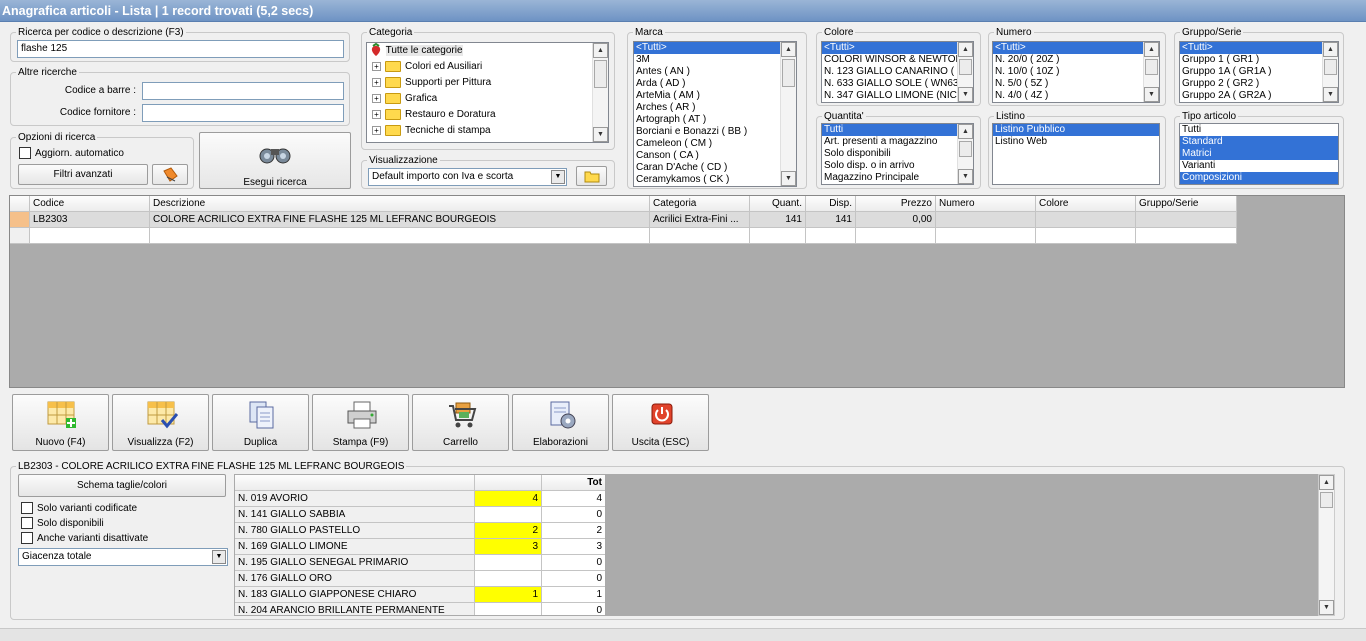  Describe the element at coordinates (660, 422) in the screenshot. I see `exit-button: Uscita (ESC)` at that location.